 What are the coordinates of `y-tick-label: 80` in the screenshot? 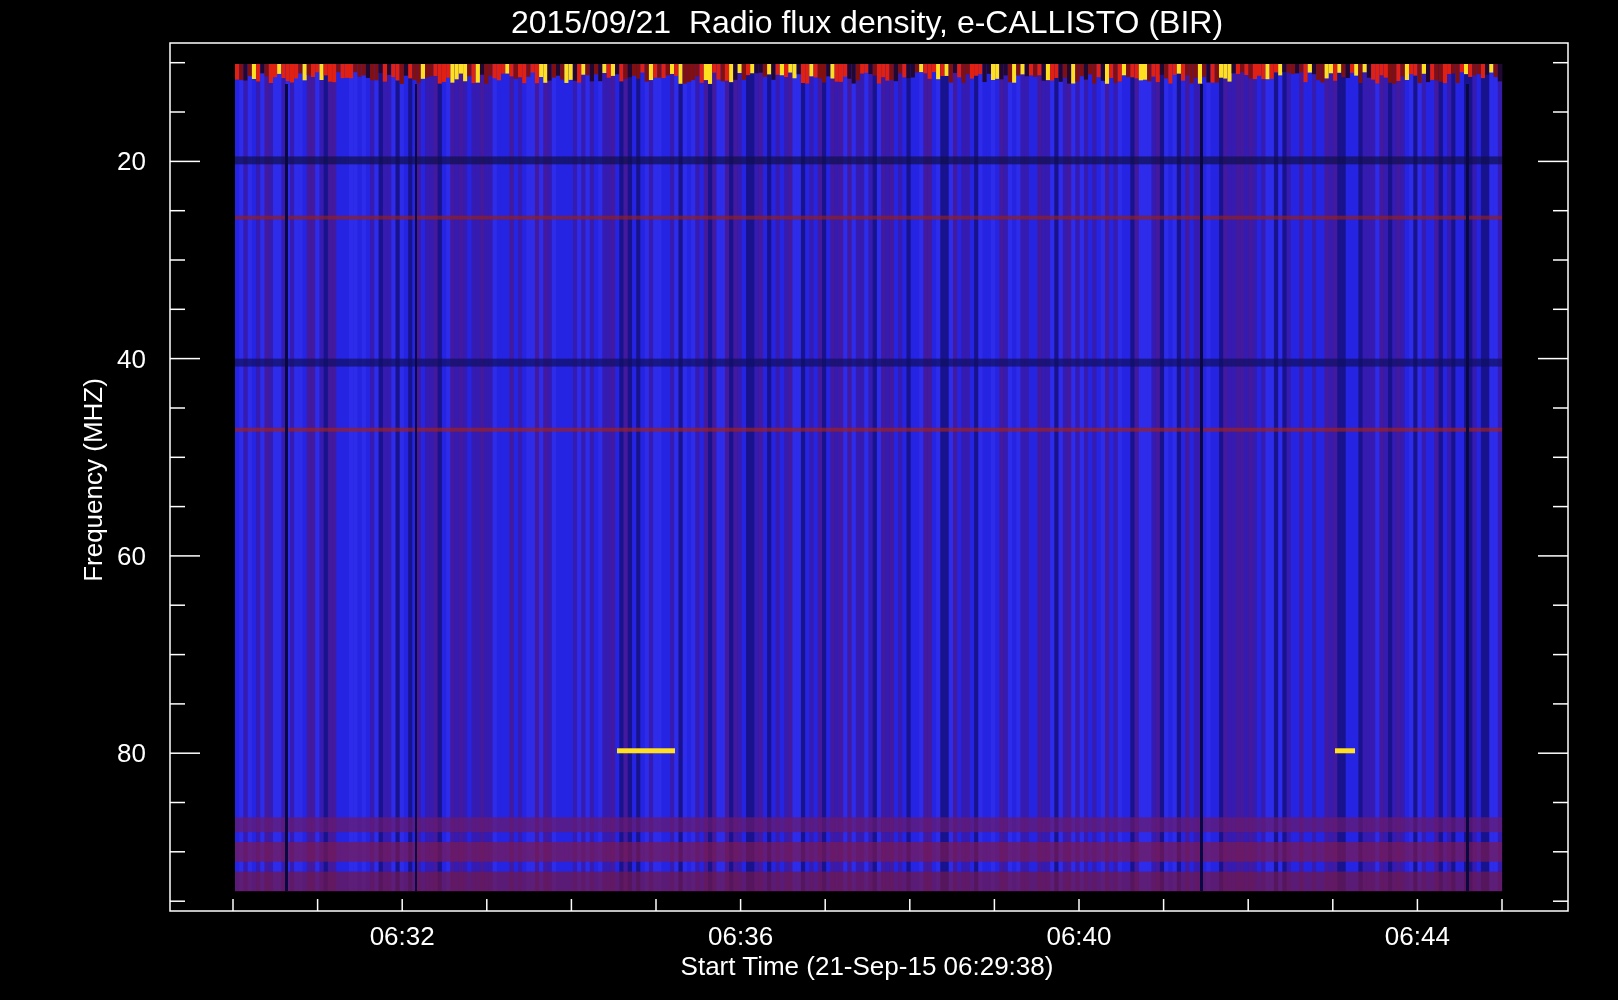 It's located at (131, 753).